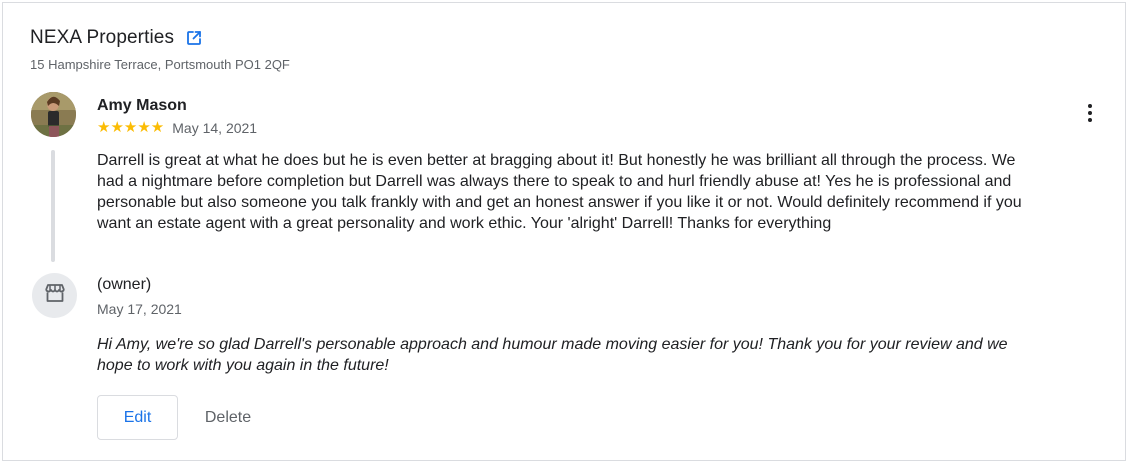  I want to click on reviewer-name: Amy Mason, so click(142, 106).